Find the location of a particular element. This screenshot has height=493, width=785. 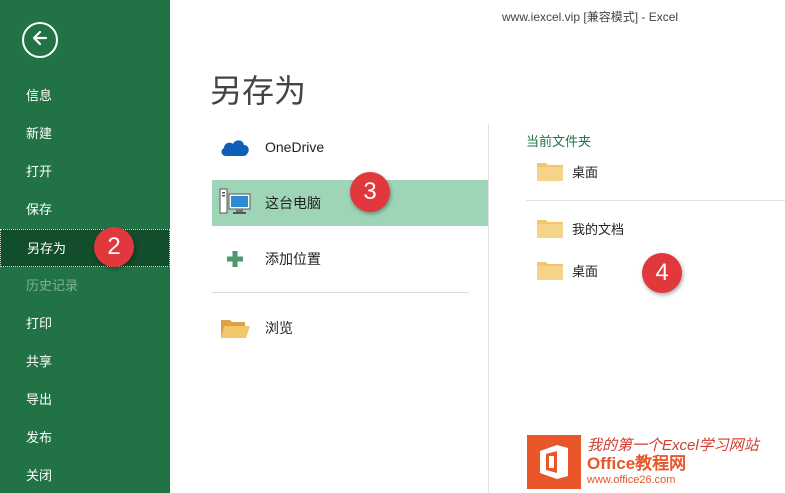

back-button is located at coordinates (40, 40).